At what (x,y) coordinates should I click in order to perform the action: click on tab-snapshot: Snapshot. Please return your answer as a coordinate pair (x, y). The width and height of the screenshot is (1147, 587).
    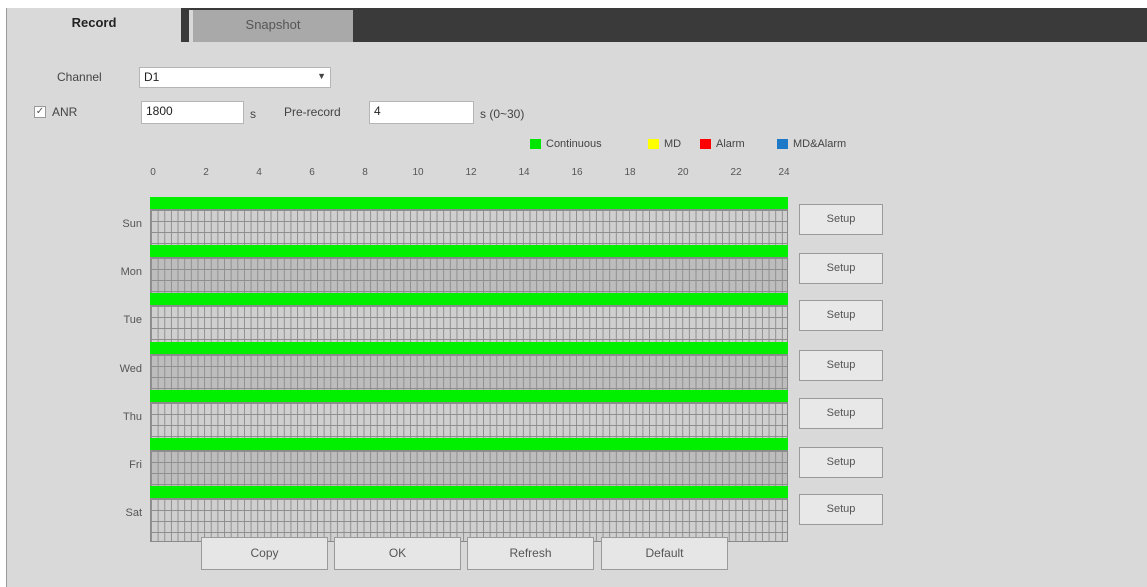
    Looking at the image, I should click on (271, 26).